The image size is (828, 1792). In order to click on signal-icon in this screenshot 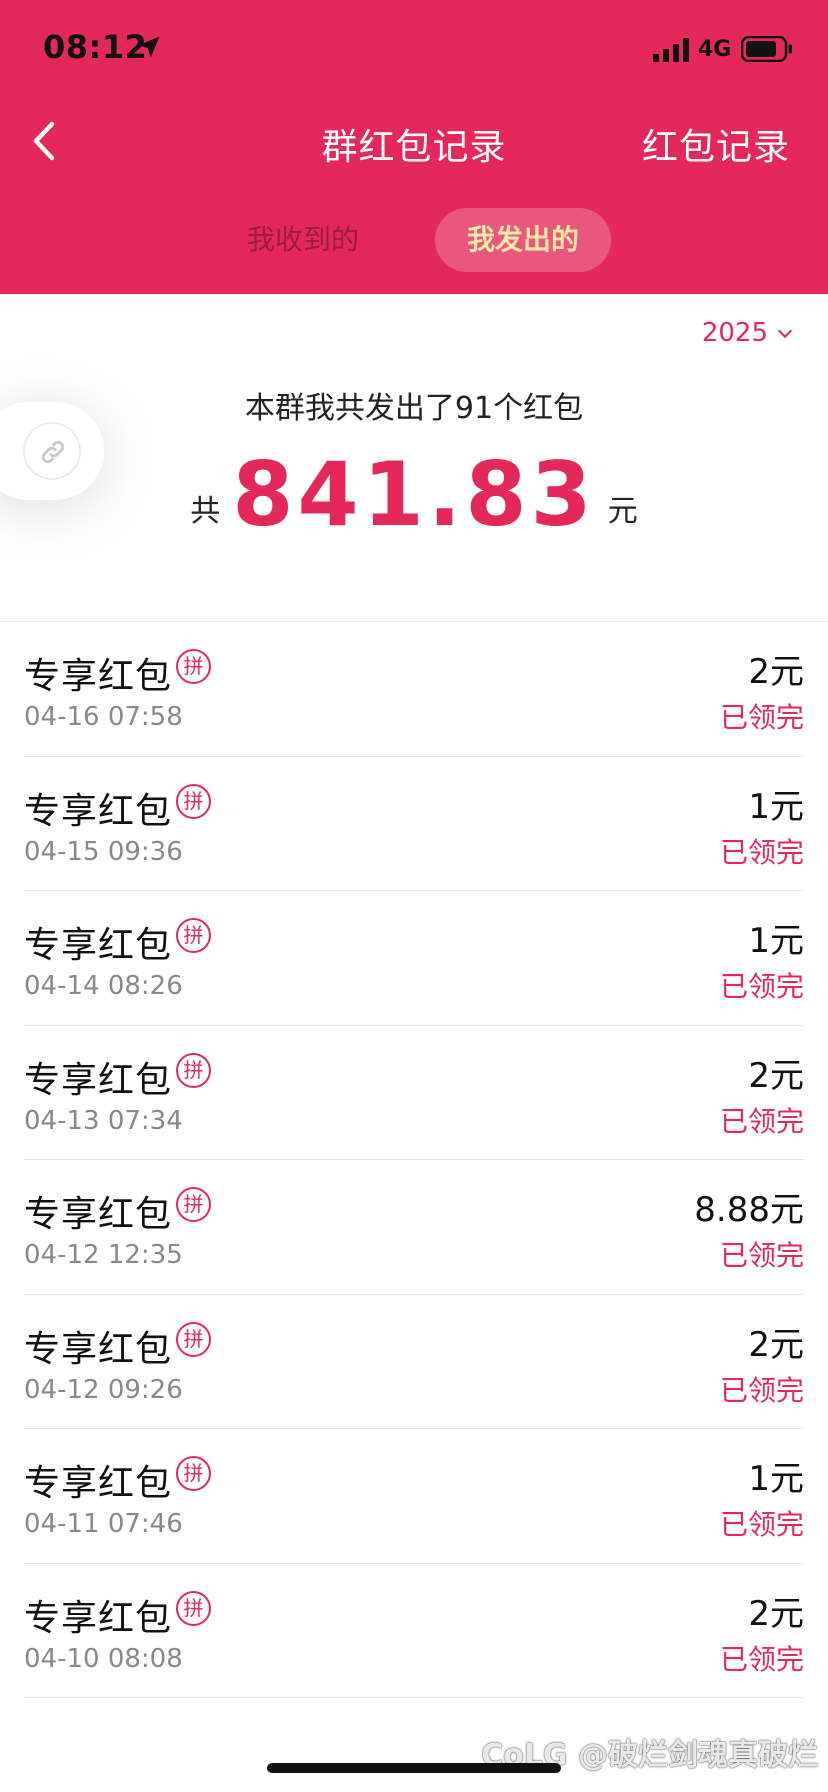, I will do `click(671, 50)`.